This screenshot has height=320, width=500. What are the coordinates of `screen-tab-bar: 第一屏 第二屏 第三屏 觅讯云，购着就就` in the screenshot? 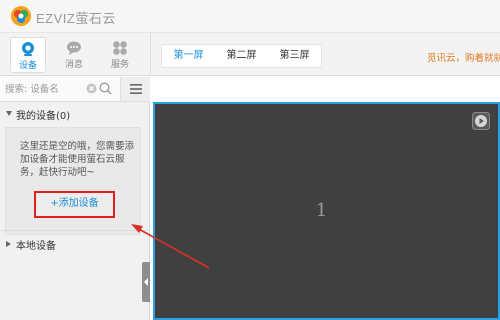 It's located at (325, 54).